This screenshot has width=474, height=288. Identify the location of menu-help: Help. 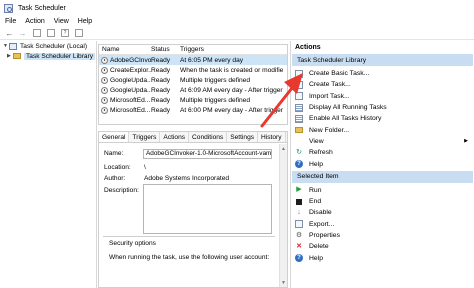
(85, 21).